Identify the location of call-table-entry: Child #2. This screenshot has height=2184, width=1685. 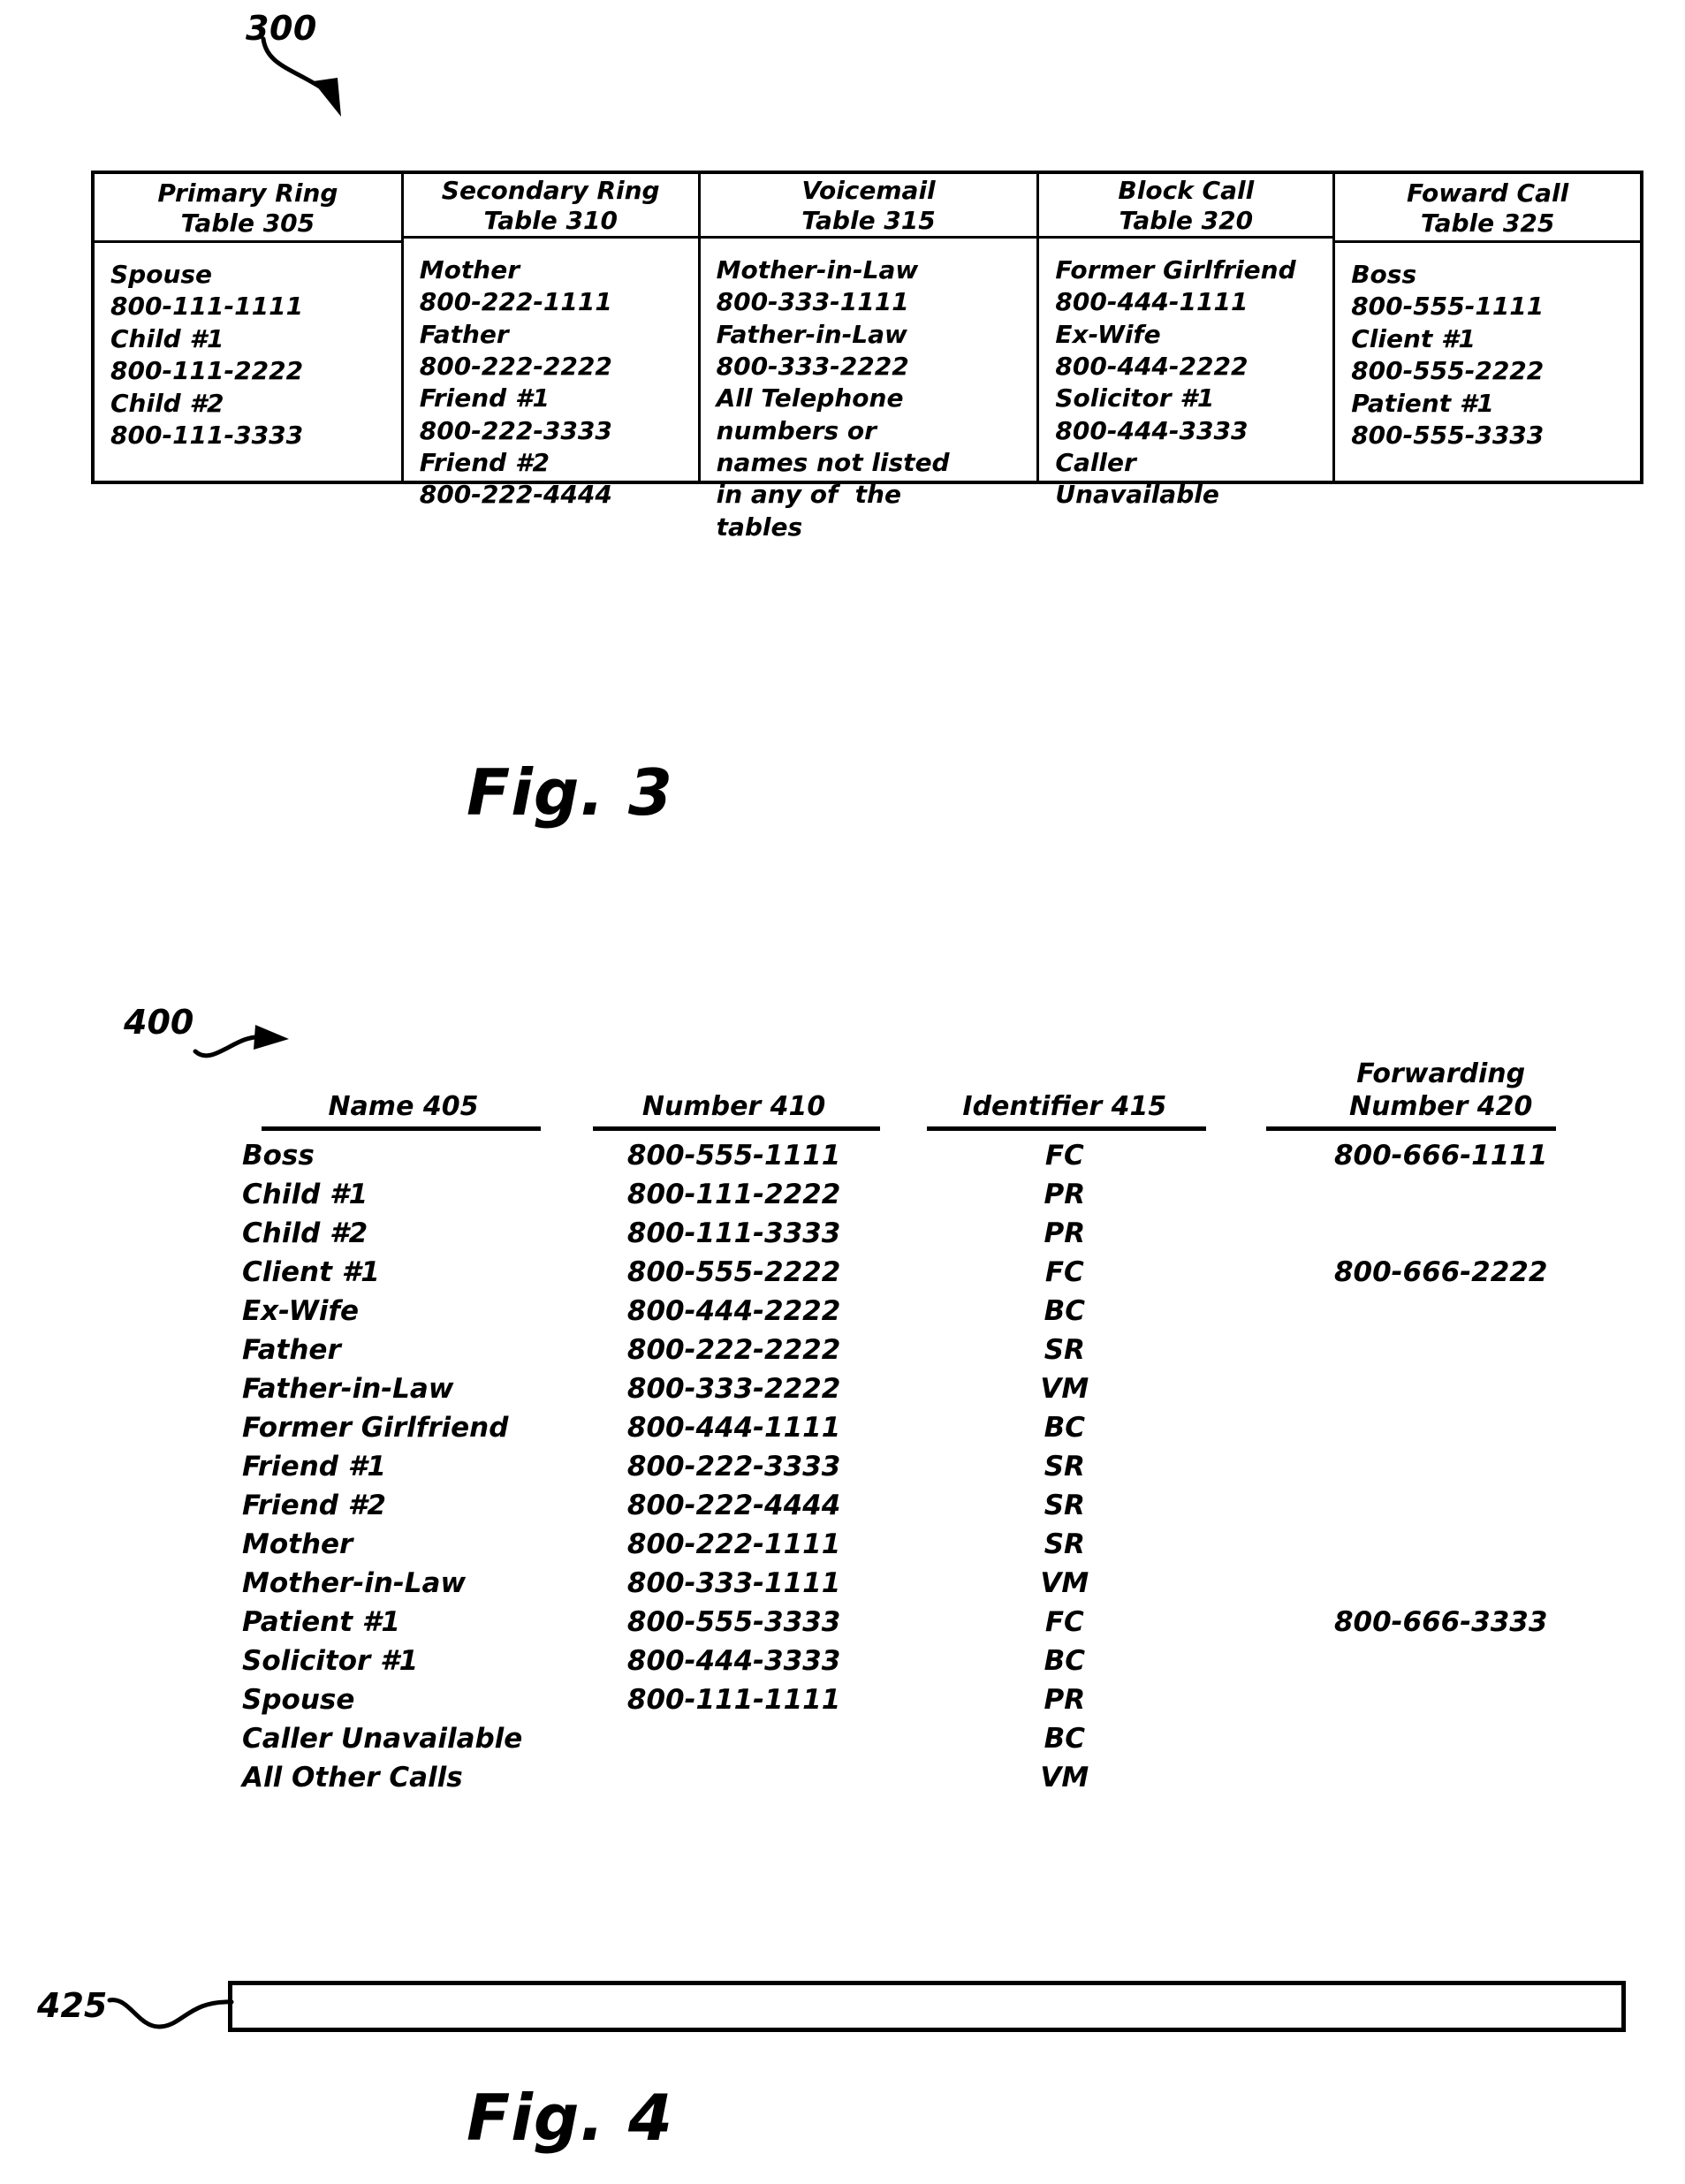
(167, 403).